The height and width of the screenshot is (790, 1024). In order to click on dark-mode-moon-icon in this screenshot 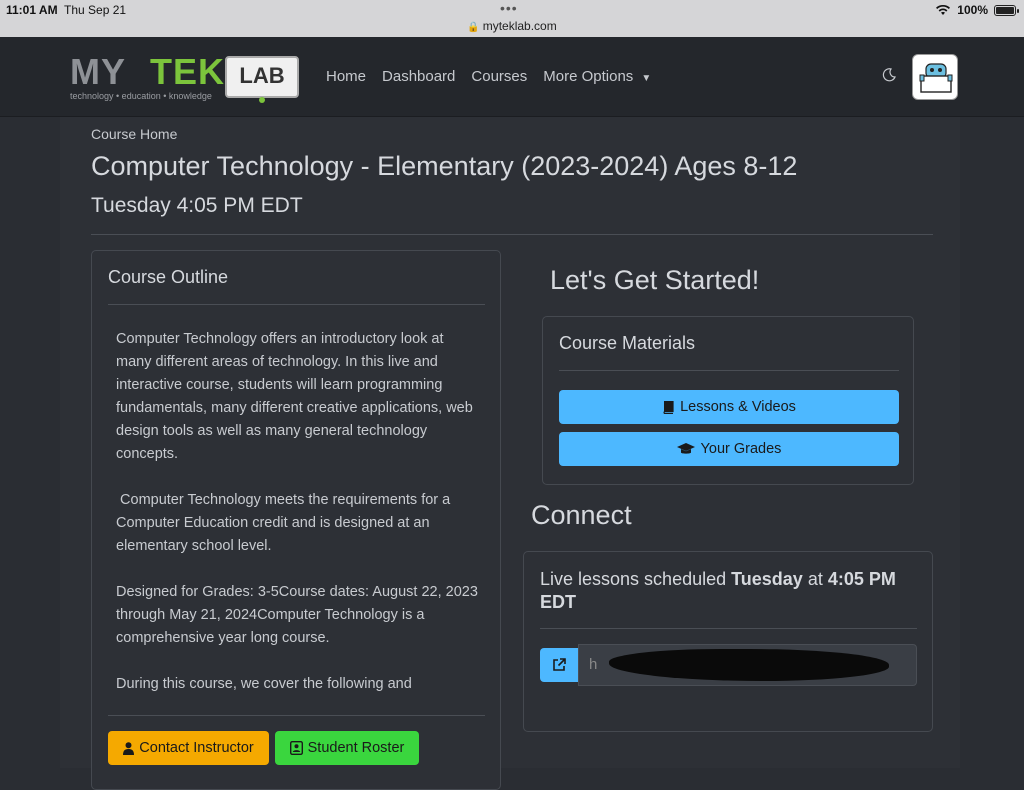, I will do `click(889, 75)`.